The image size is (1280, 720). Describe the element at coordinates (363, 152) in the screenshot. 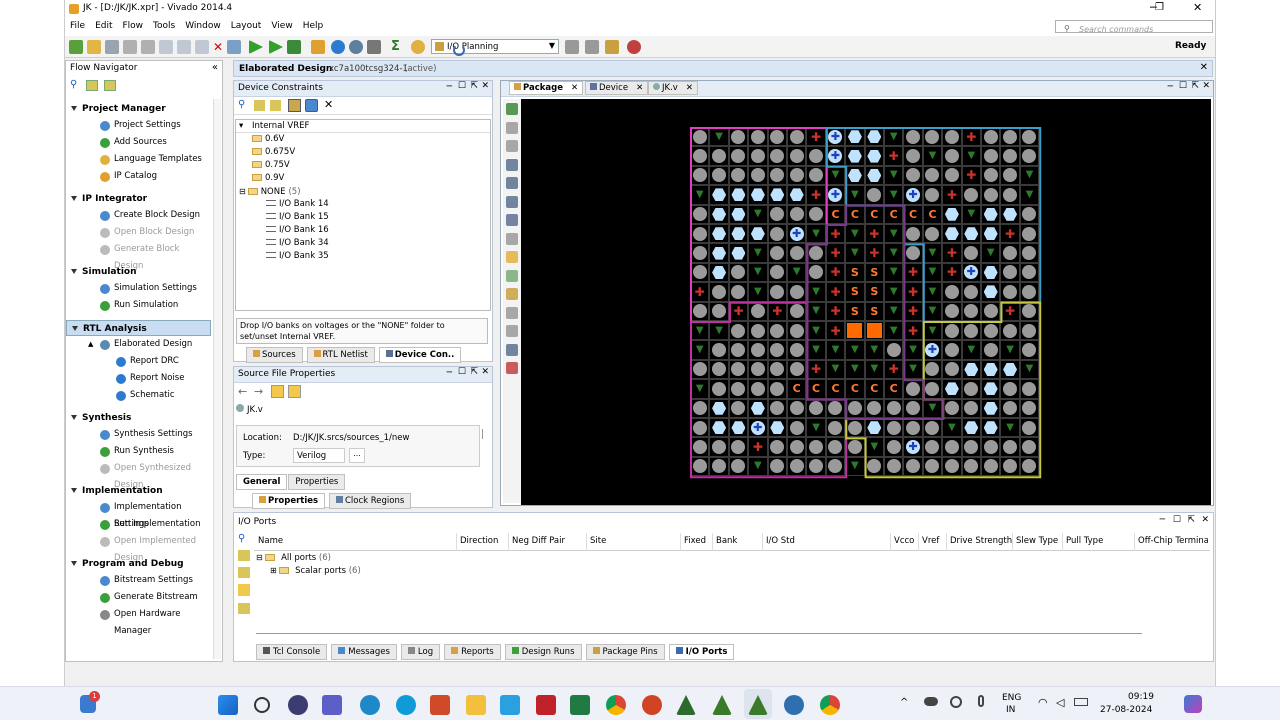

I see `vref-voltage-item: 0.675V` at that location.